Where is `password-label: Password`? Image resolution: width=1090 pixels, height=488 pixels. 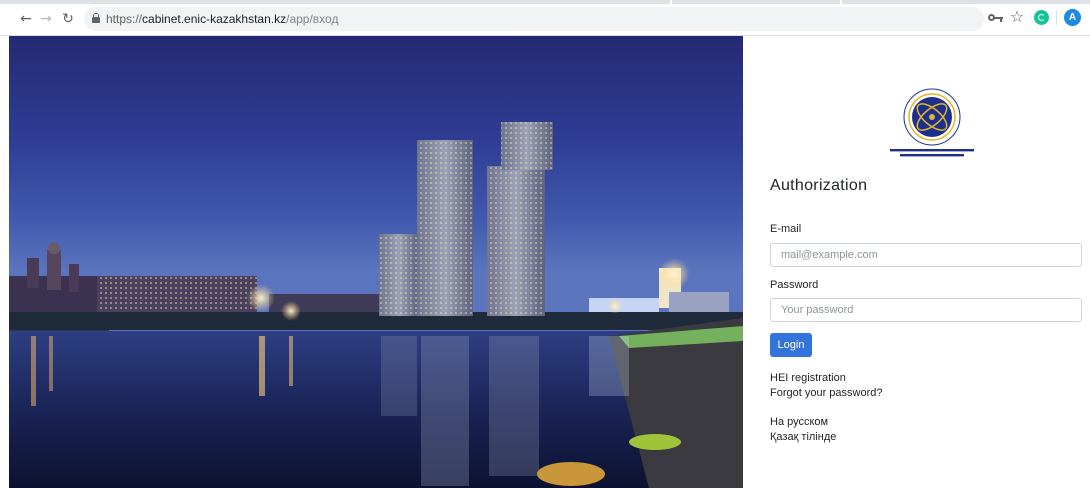 password-label: Password is located at coordinates (794, 285).